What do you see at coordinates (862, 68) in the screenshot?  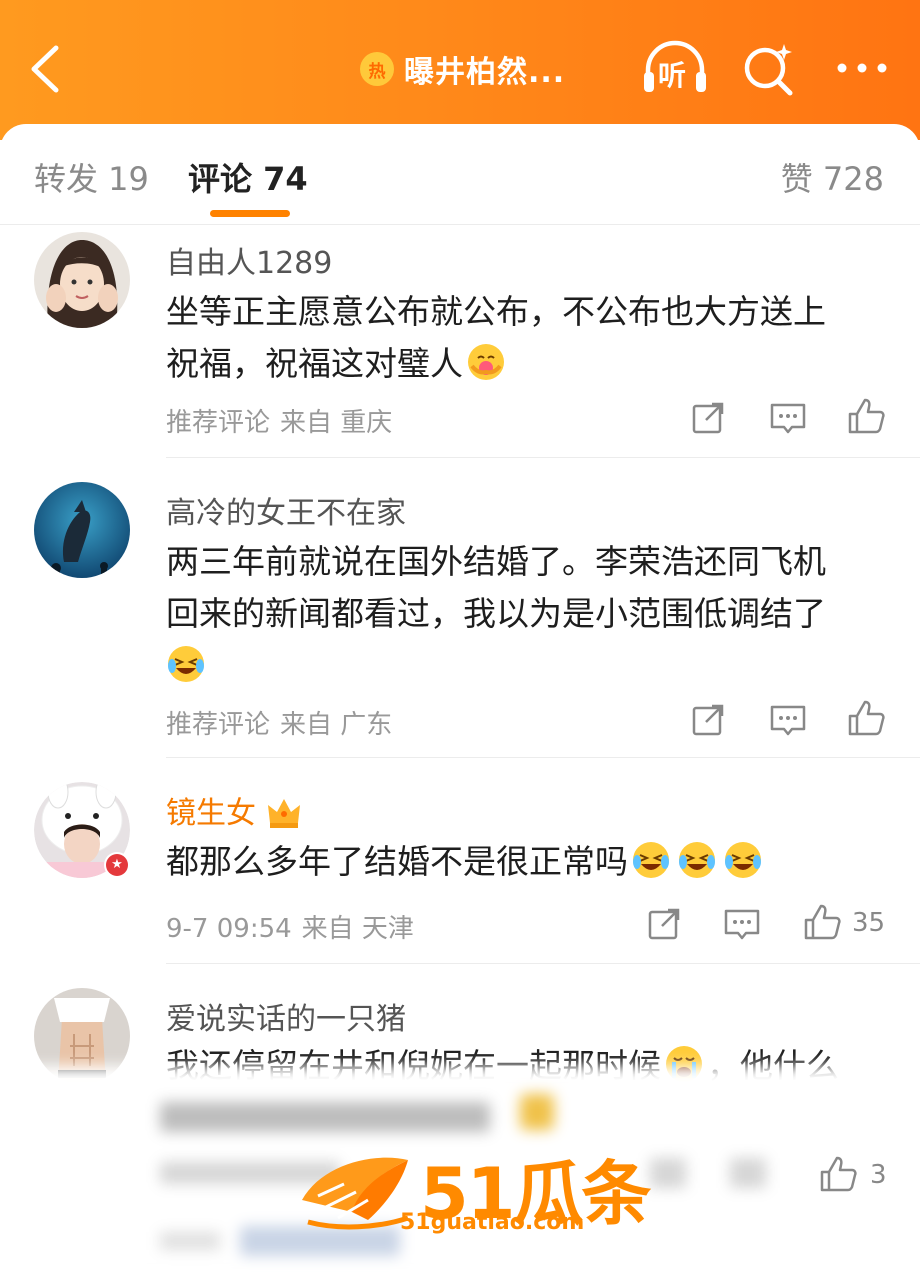 I see `more-dots-icon` at bounding box center [862, 68].